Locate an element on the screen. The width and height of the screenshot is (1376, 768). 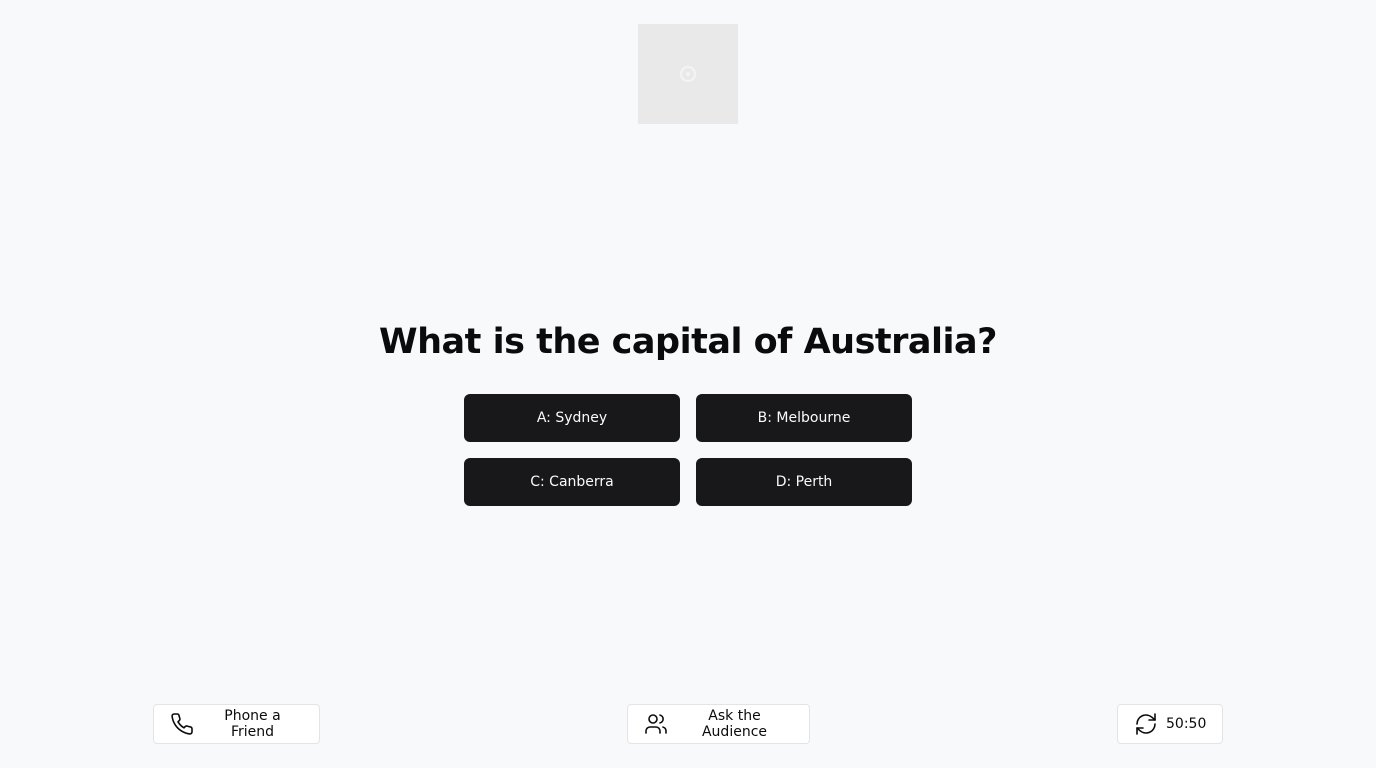
phone-a-friend-button: Phone a Friend is located at coordinates (236, 724).